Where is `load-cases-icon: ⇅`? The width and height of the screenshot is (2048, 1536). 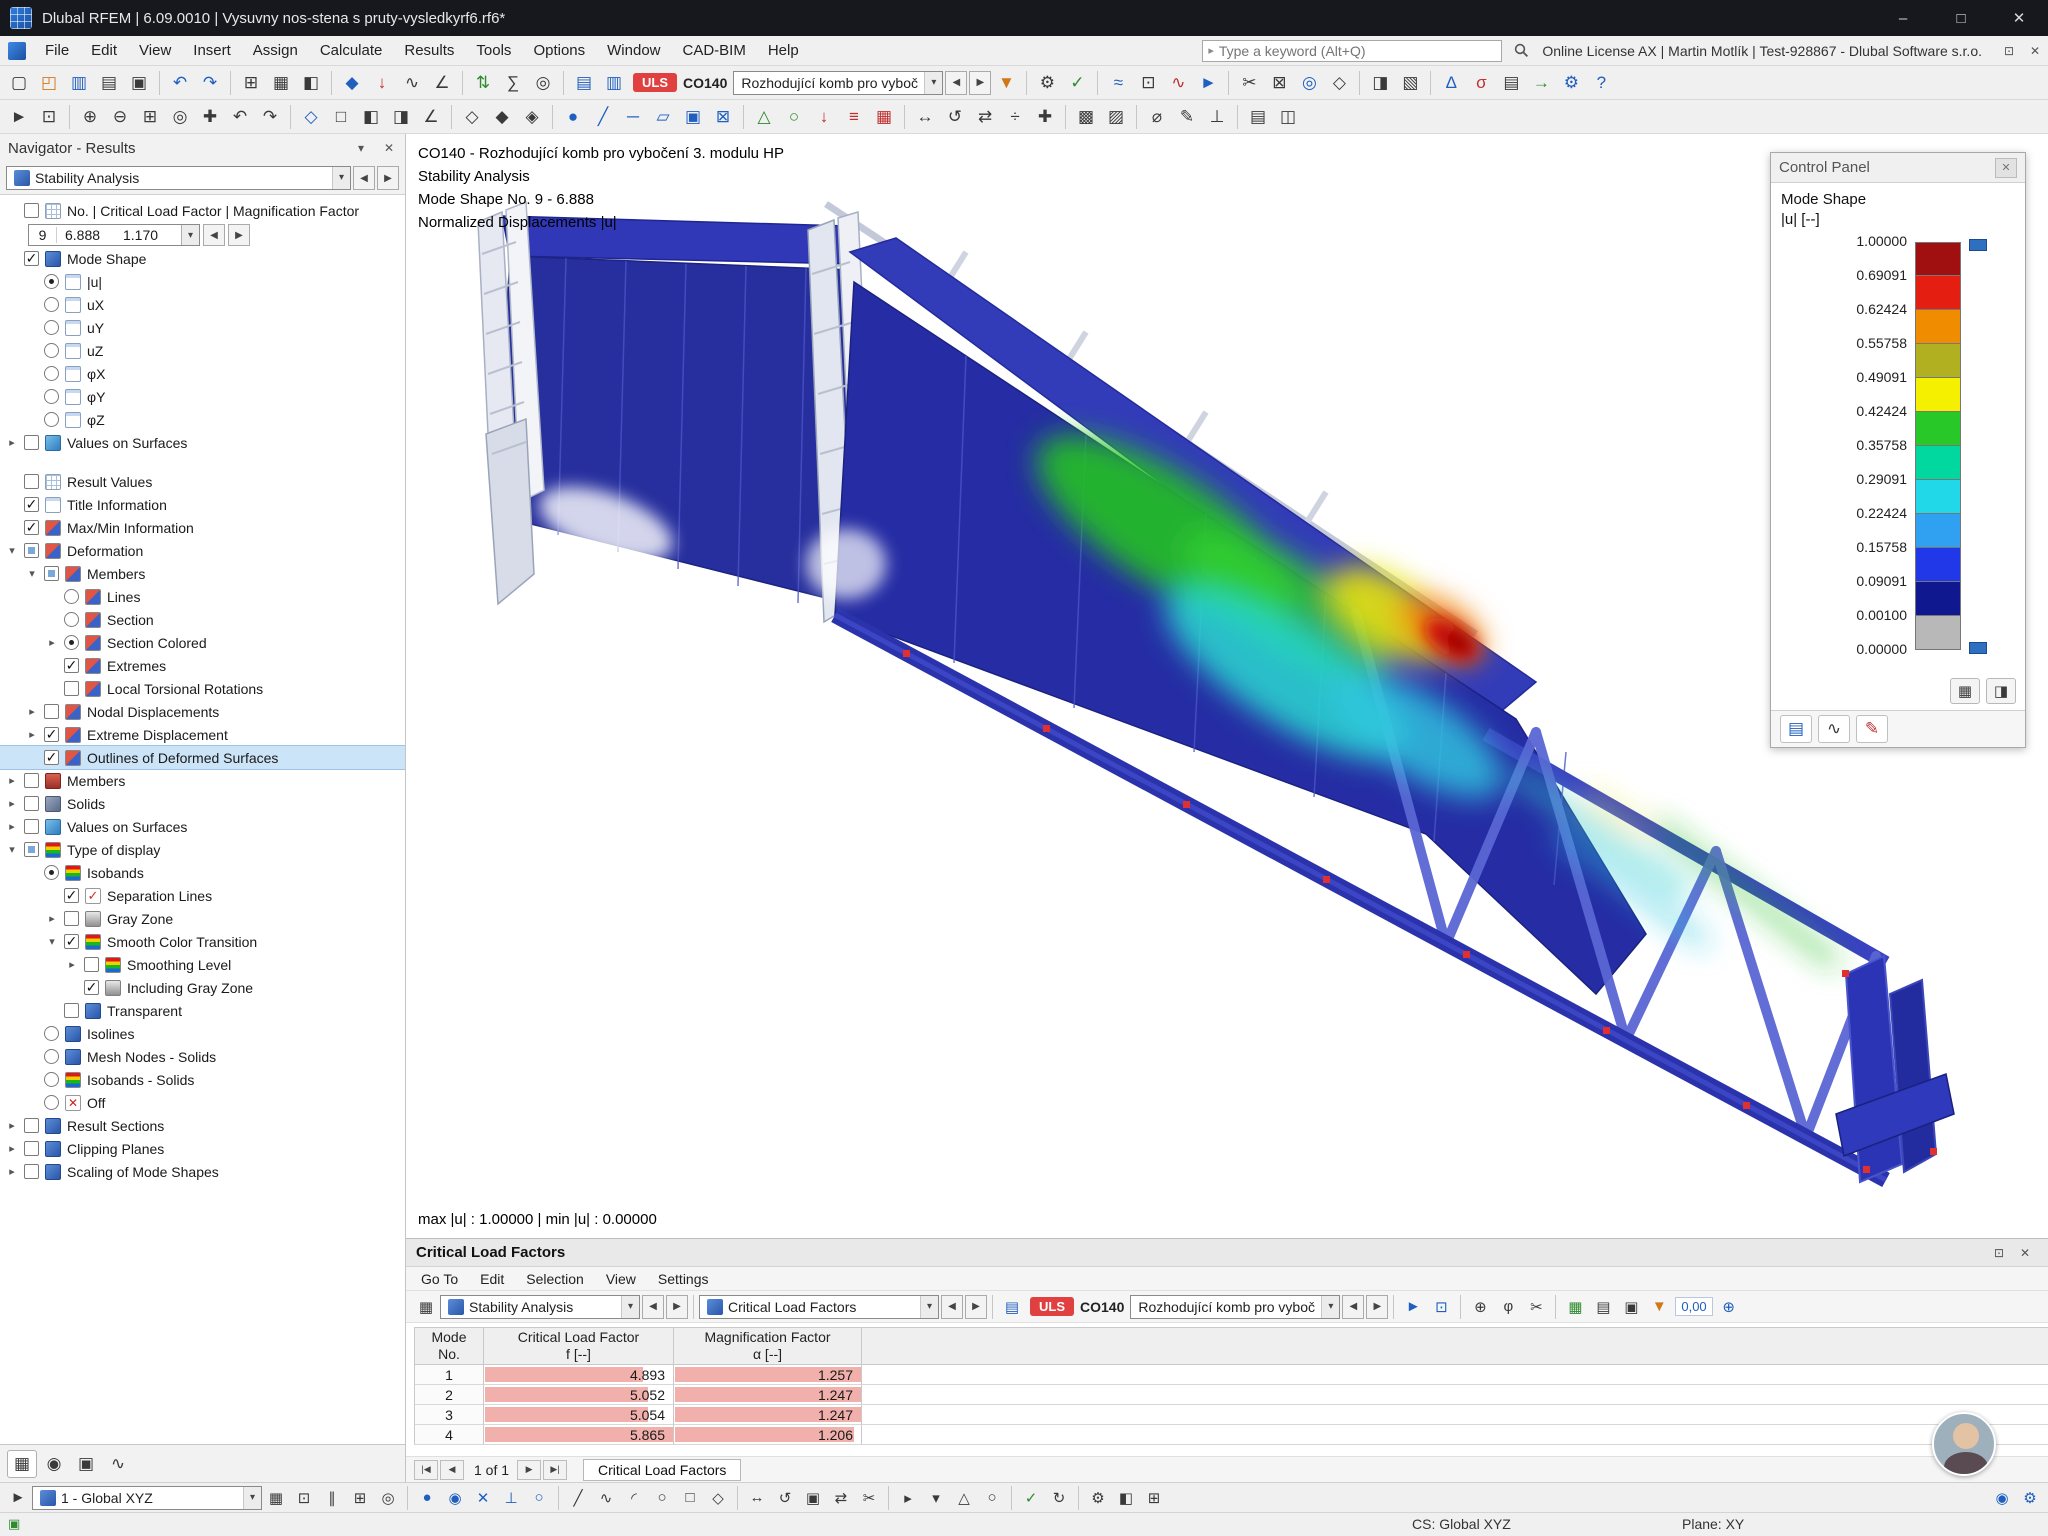 load-cases-icon: ⇅ is located at coordinates (483, 83).